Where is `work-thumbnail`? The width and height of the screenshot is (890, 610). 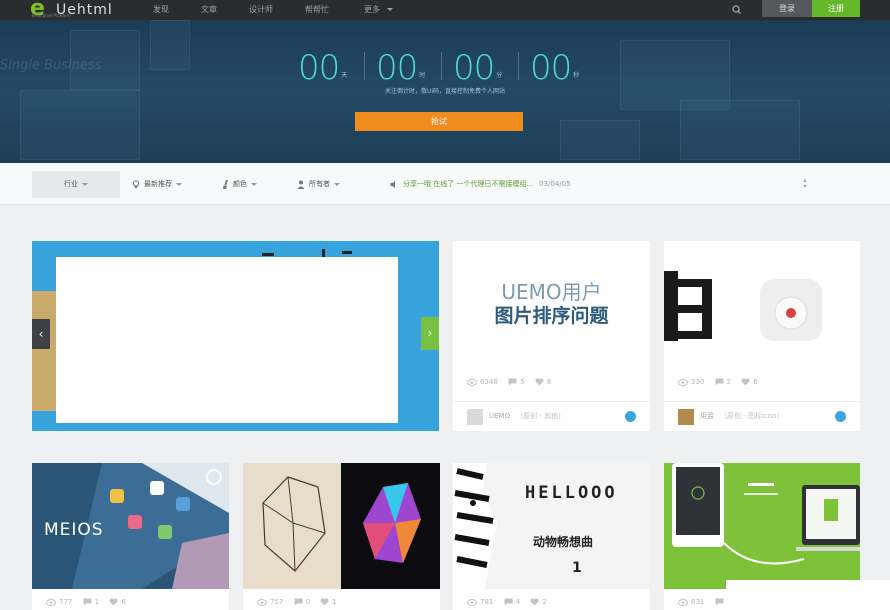 work-thumbnail is located at coordinates (341, 526).